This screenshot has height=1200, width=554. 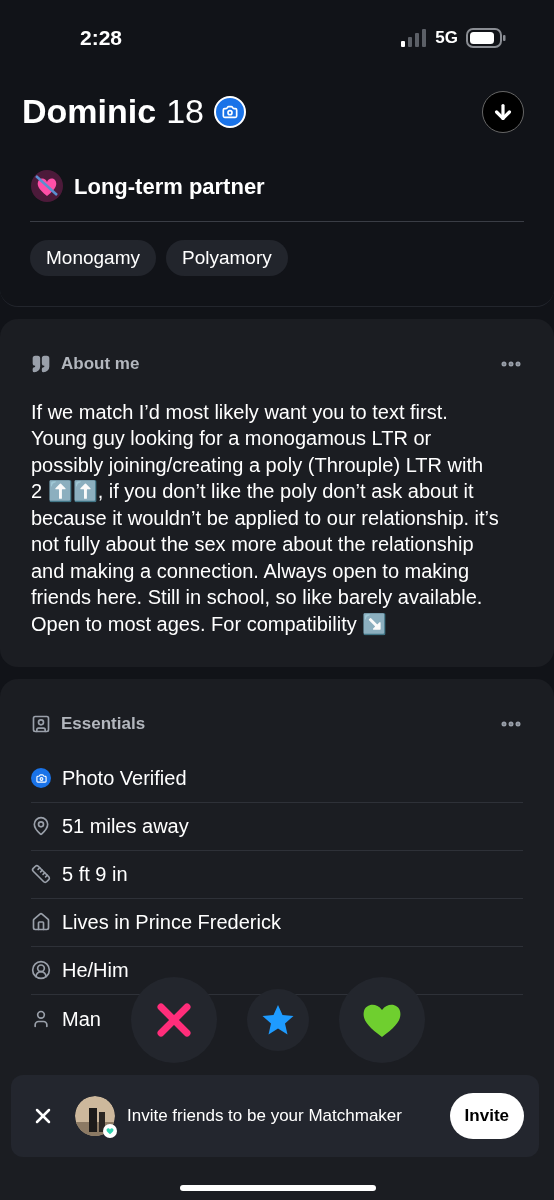 What do you see at coordinates (41, 826) in the screenshot?
I see `location-pin-icon` at bounding box center [41, 826].